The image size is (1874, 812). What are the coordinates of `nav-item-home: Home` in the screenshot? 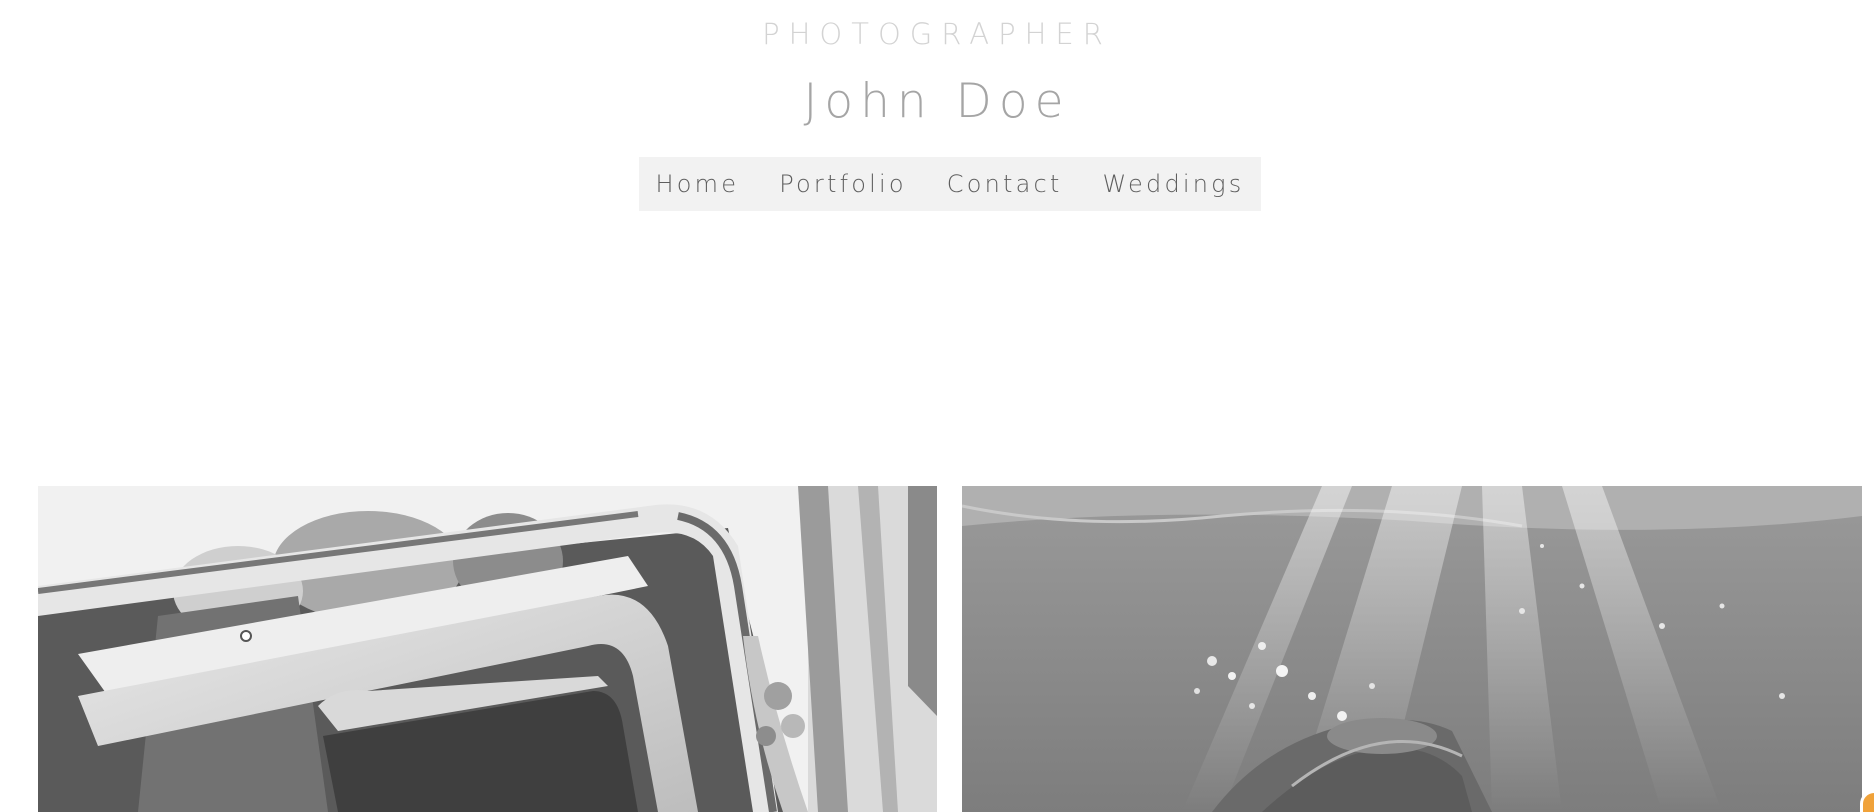 It's located at (698, 184).